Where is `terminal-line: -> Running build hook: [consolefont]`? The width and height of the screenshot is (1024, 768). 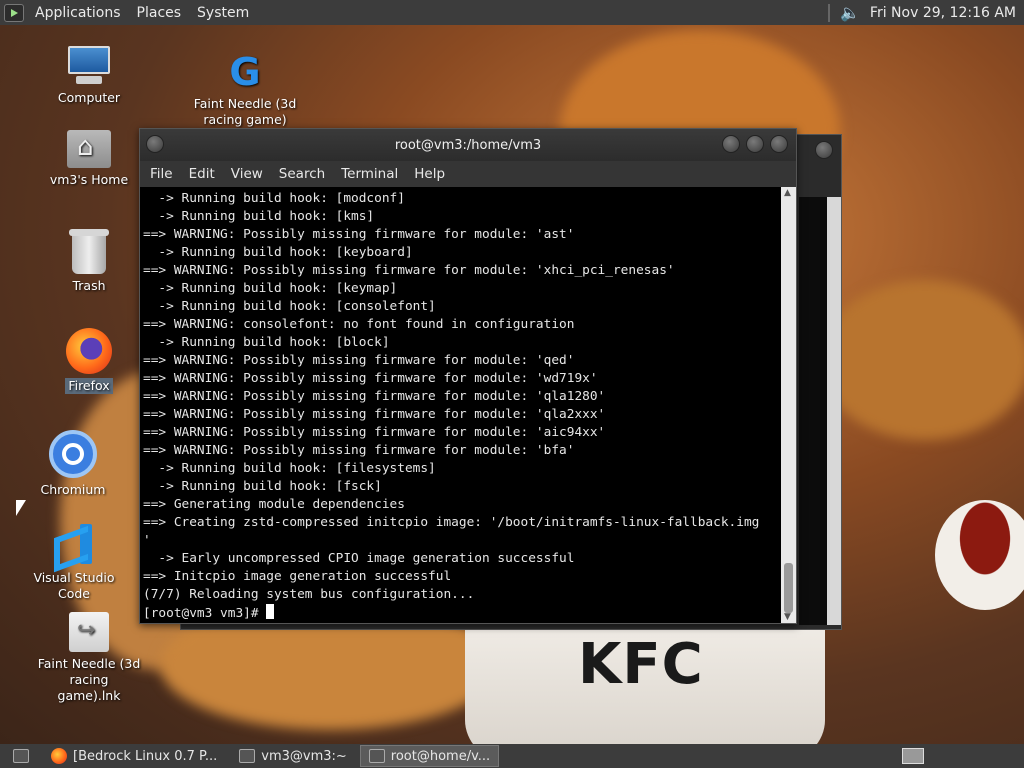 terminal-line: -> Running build hook: [consolefont] is located at coordinates (289, 306).